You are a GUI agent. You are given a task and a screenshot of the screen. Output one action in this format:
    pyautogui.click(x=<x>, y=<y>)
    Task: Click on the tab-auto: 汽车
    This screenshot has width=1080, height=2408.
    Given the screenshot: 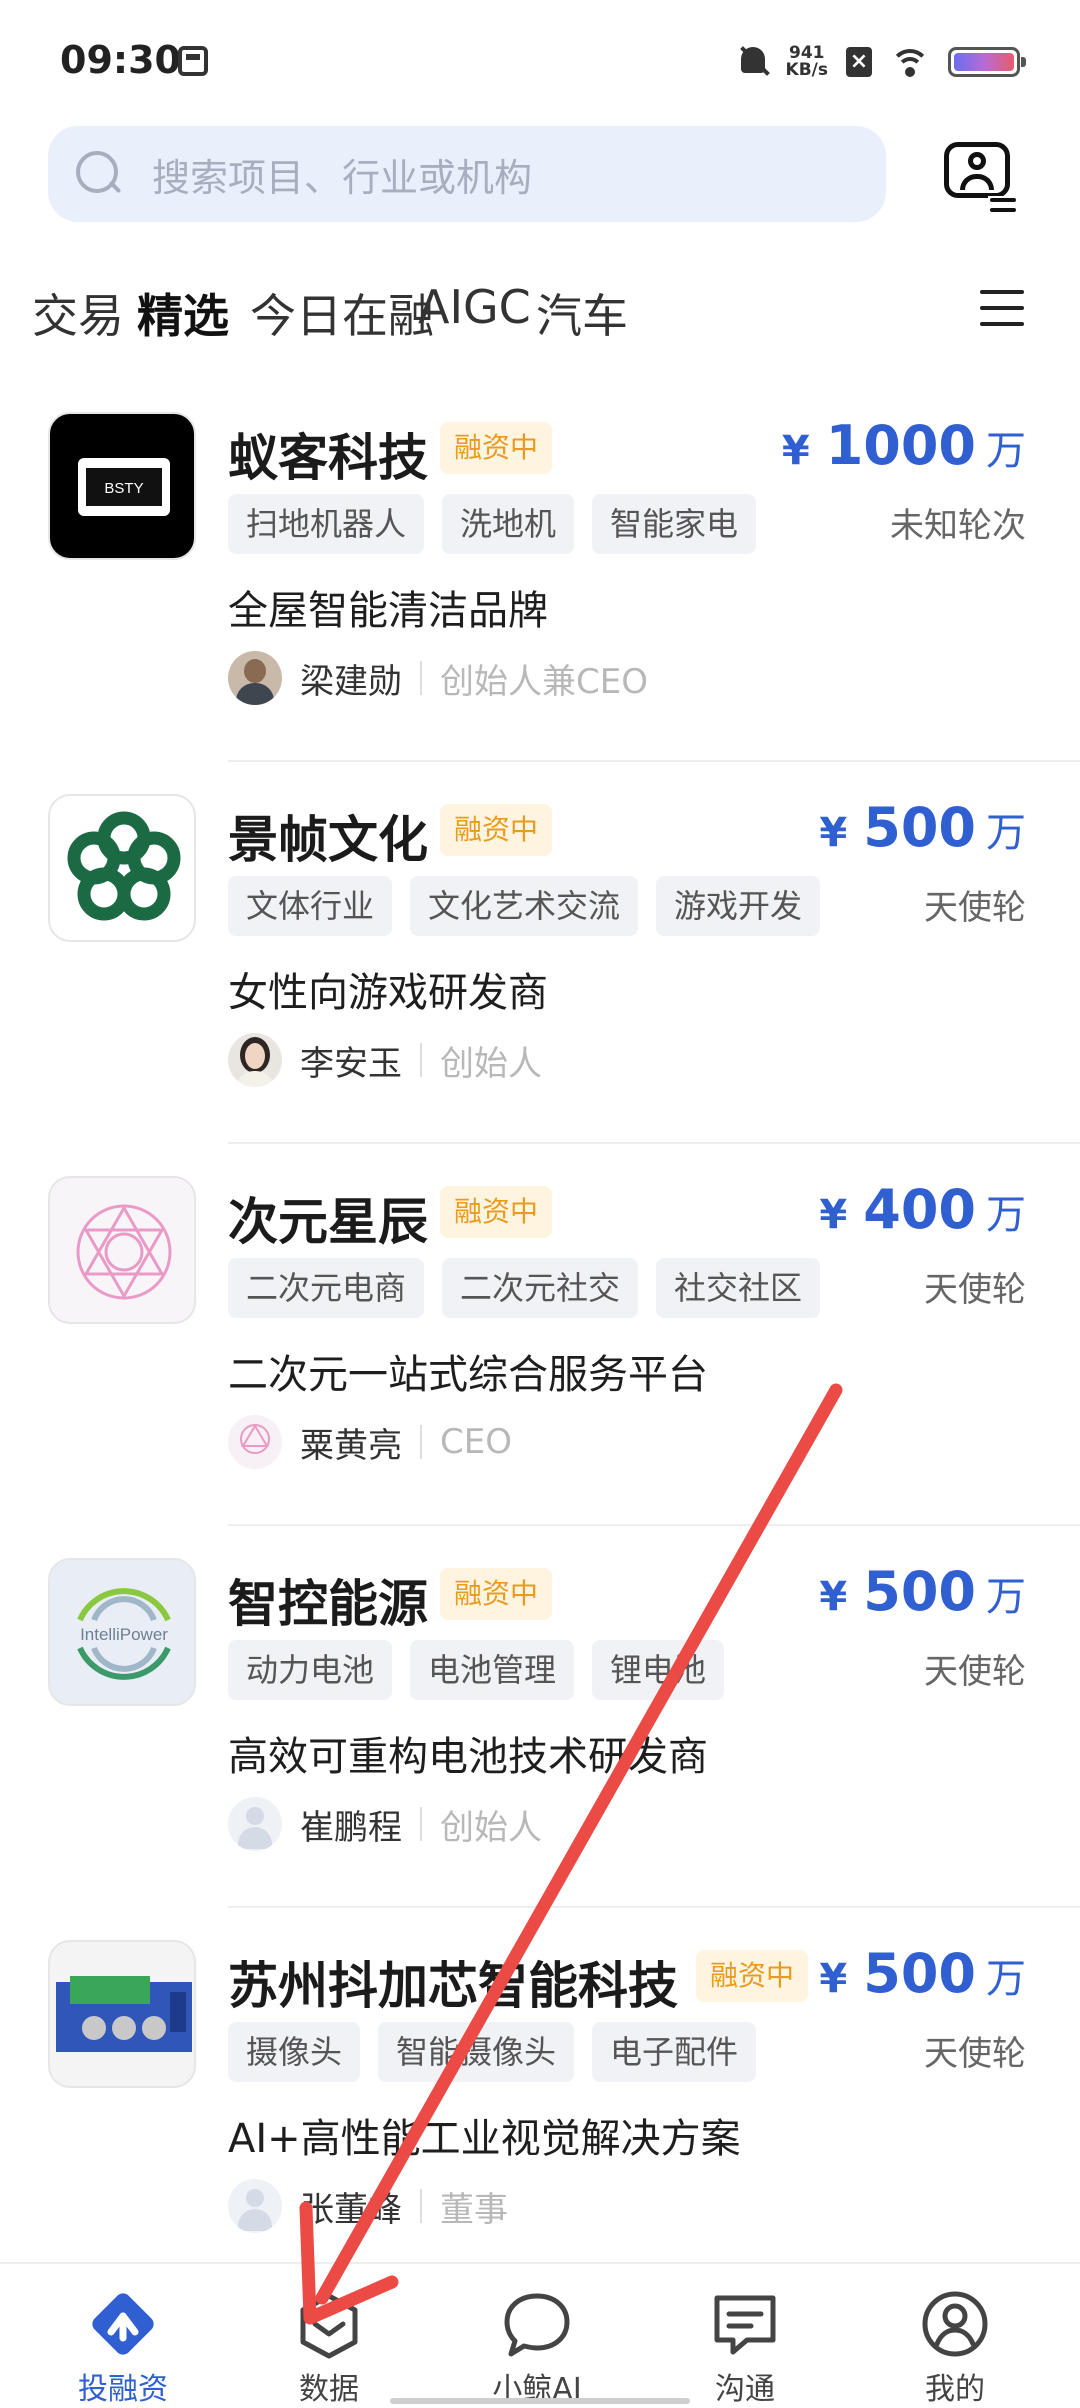 What is the action you would take?
    pyautogui.click(x=582, y=313)
    